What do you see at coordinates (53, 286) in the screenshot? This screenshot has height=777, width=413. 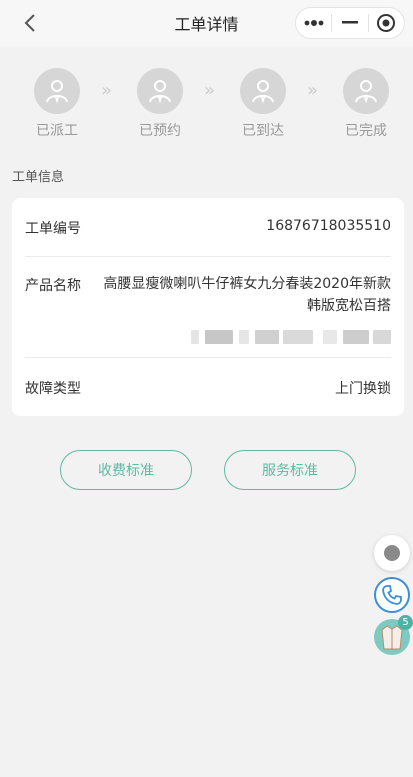 I see `product-name-label: 产品名称` at bounding box center [53, 286].